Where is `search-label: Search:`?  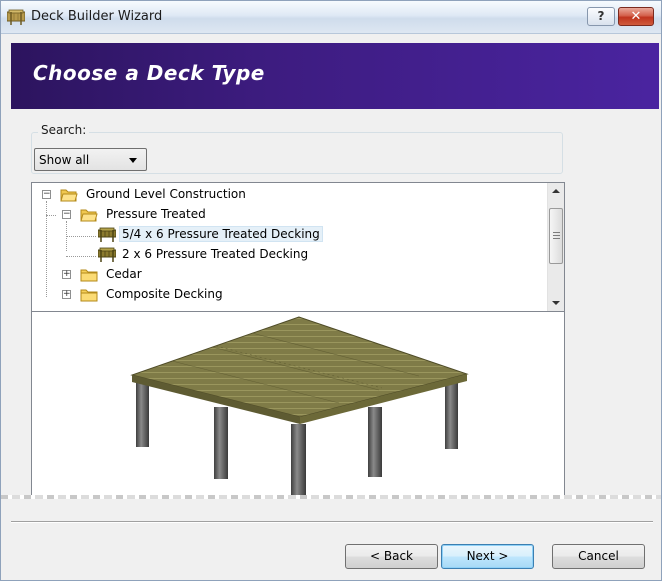 search-label: Search: is located at coordinates (64, 130).